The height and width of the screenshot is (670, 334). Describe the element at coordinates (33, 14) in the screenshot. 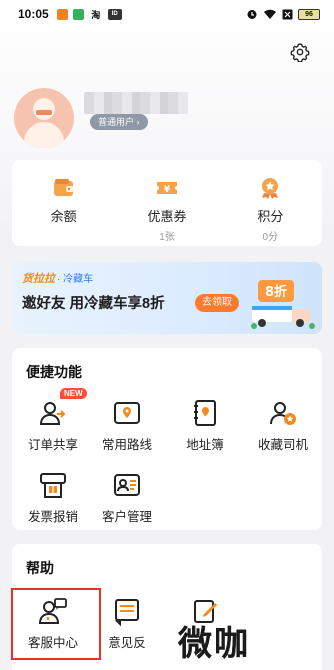

I see `status-time: 10:05` at that location.